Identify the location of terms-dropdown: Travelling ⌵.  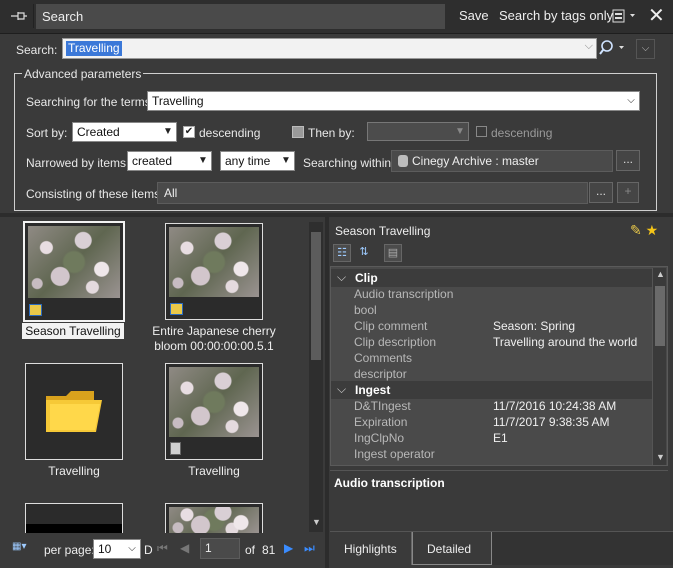
(393, 101).